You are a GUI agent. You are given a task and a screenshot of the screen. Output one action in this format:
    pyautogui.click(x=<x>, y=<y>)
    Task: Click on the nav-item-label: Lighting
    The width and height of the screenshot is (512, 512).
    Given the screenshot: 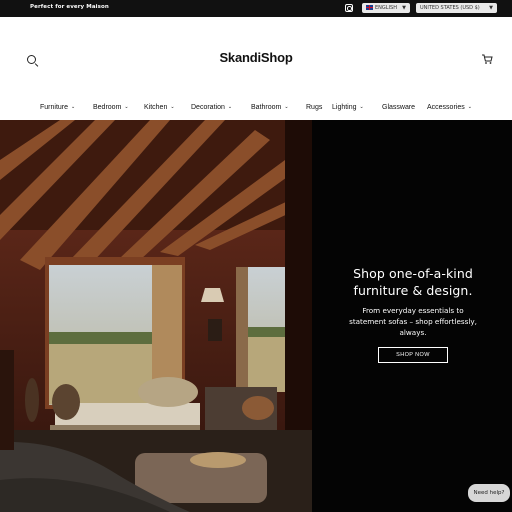 What is the action you would take?
    pyautogui.click(x=344, y=107)
    